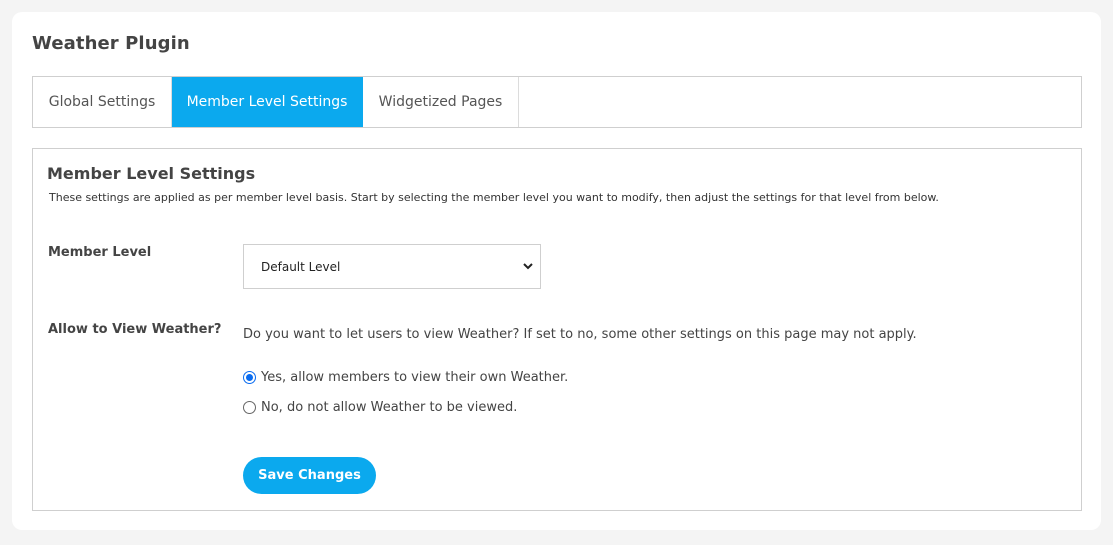 The image size is (1113, 545). What do you see at coordinates (249, 407) in the screenshot?
I see `radio-unchecked-icon` at bounding box center [249, 407].